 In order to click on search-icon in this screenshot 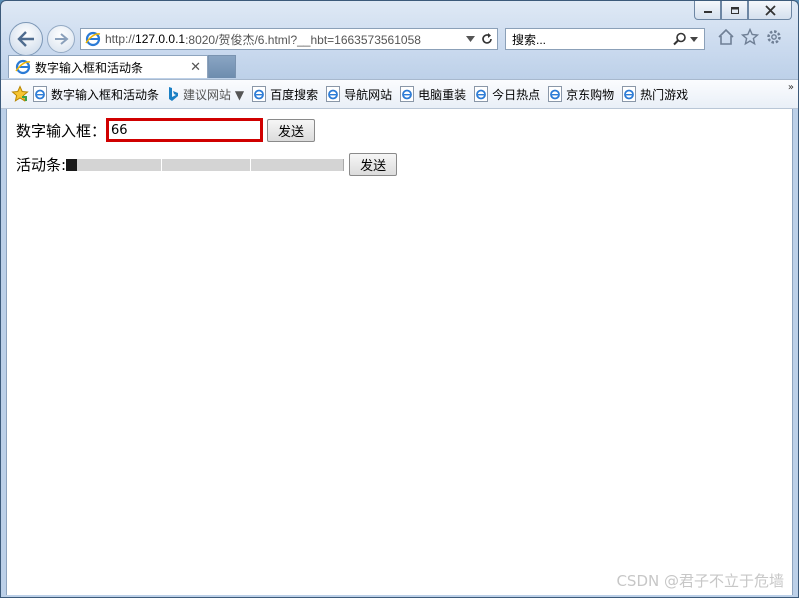, I will do `click(680, 39)`.